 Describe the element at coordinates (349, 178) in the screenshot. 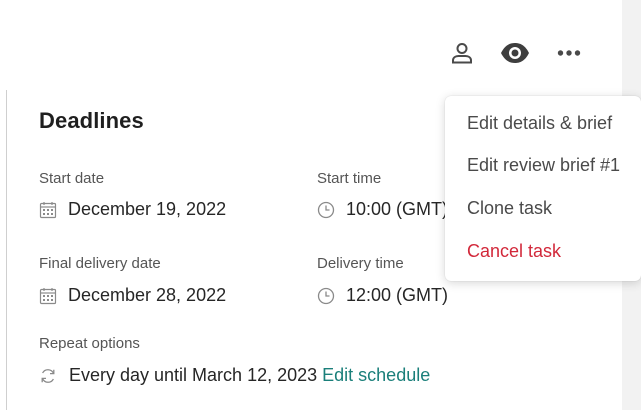

I see `start-time-label: Start time` at that location.